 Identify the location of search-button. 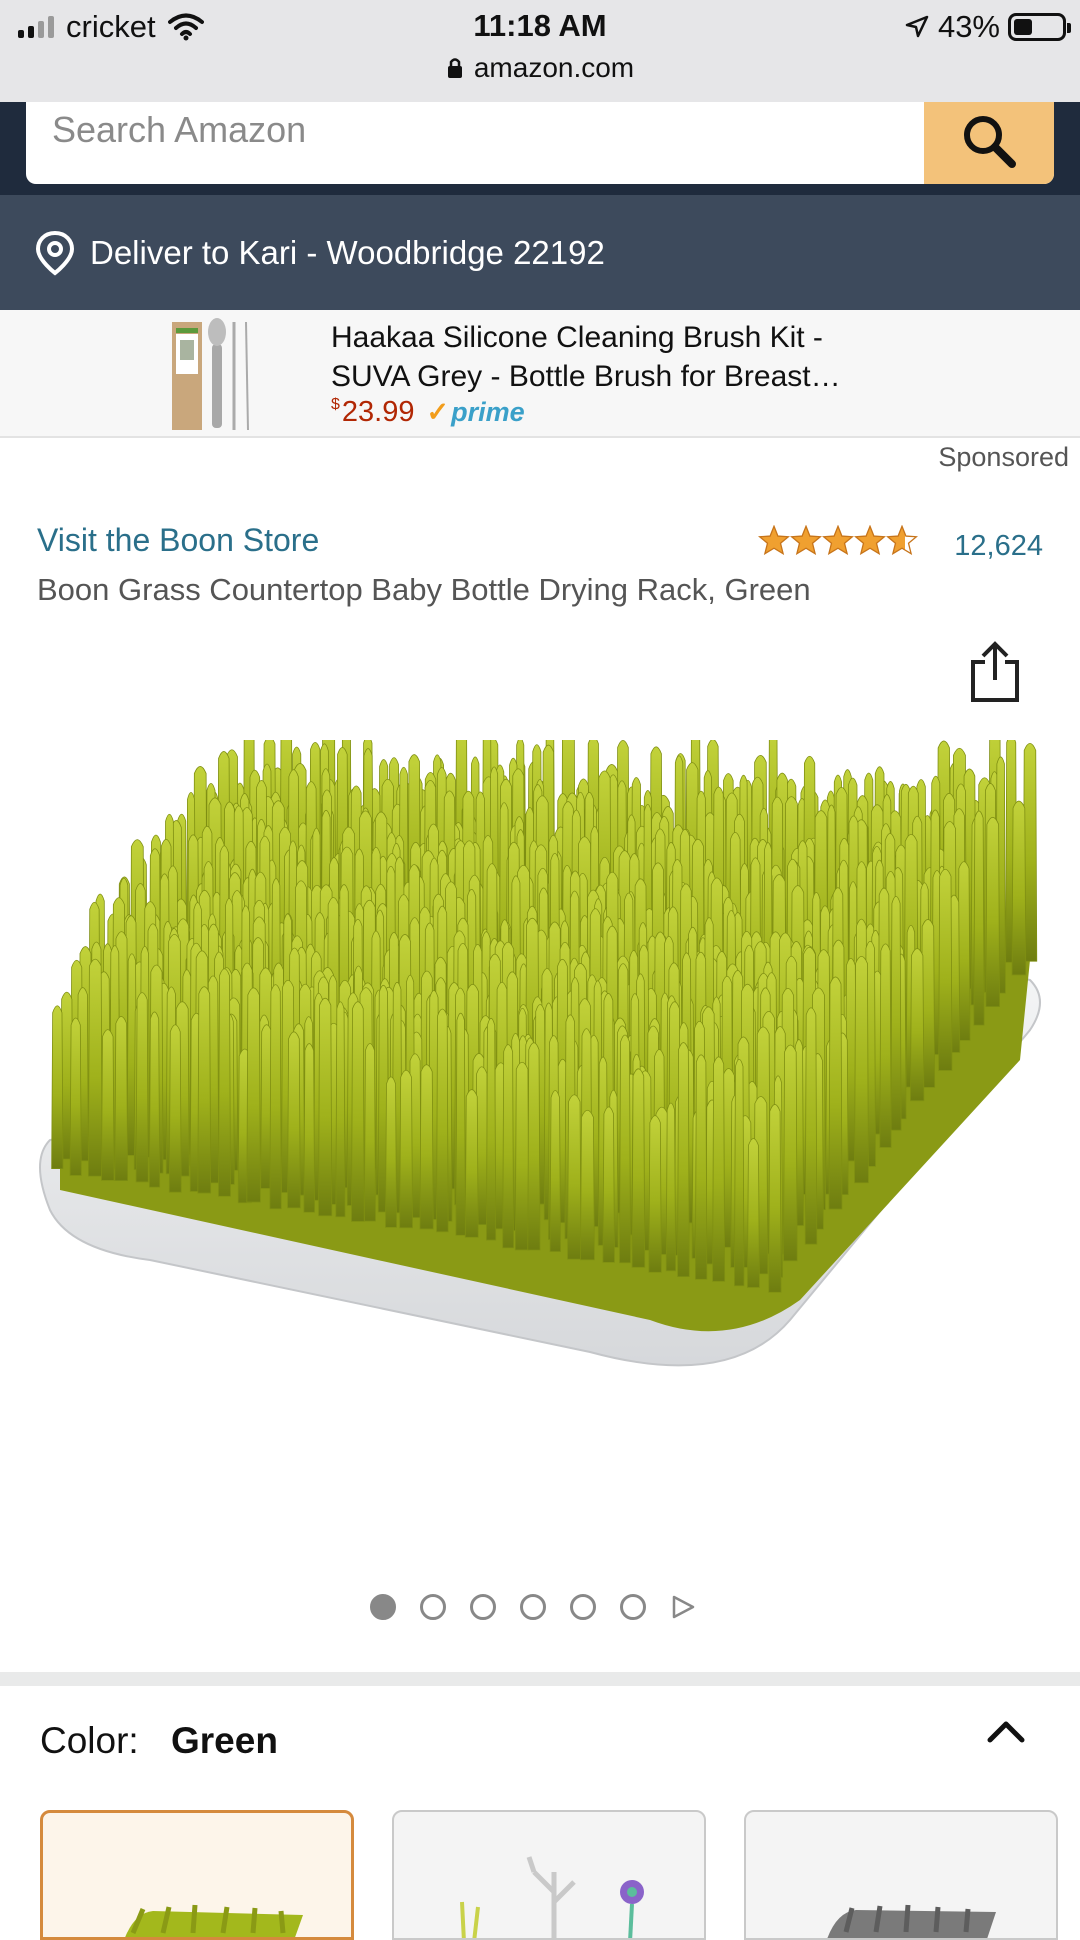
(989, 143).